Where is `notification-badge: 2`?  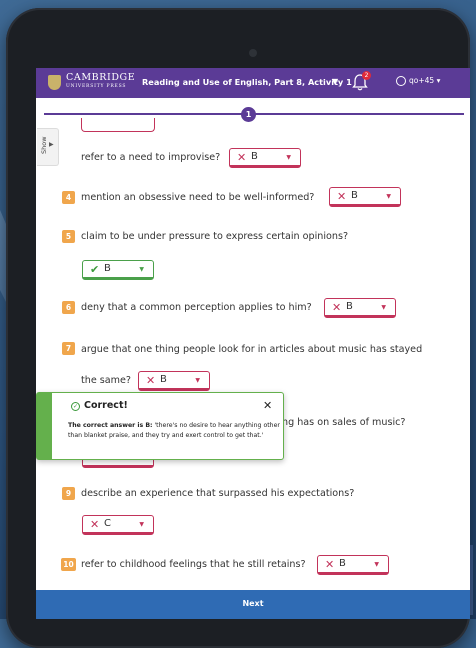 notification-badge: 2 is located at coordinates (366, 75).